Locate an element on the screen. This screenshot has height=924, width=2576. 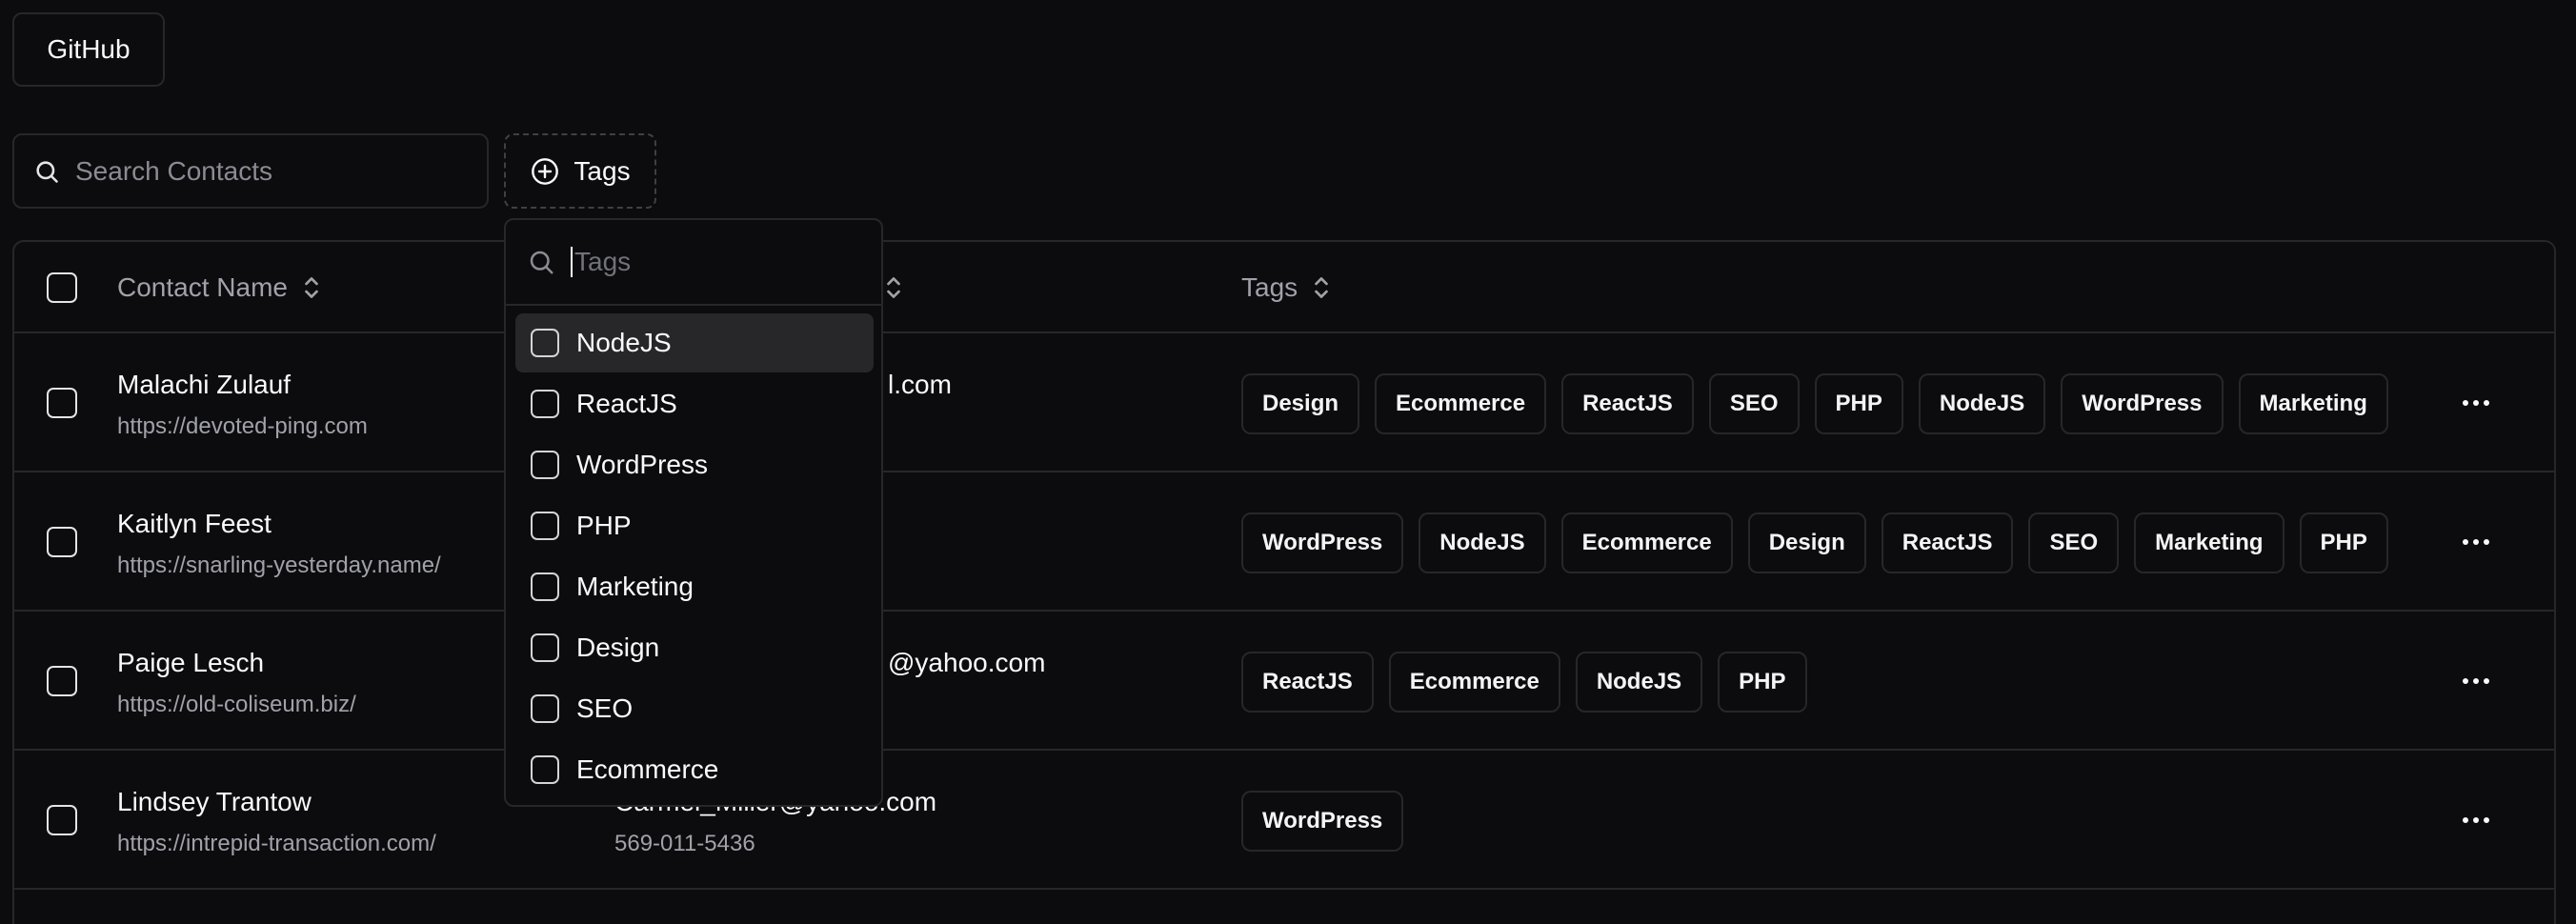
table-header: Contact Name Tags is located at coordinates (1284, 287).